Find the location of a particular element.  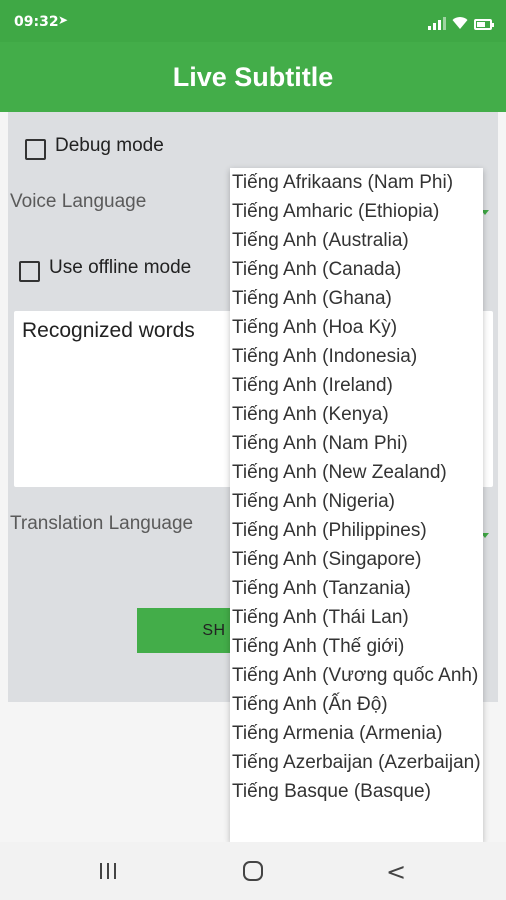

dropdown-item: Tiếng Anh (New Zealand) is located at coordinates (356, 472).